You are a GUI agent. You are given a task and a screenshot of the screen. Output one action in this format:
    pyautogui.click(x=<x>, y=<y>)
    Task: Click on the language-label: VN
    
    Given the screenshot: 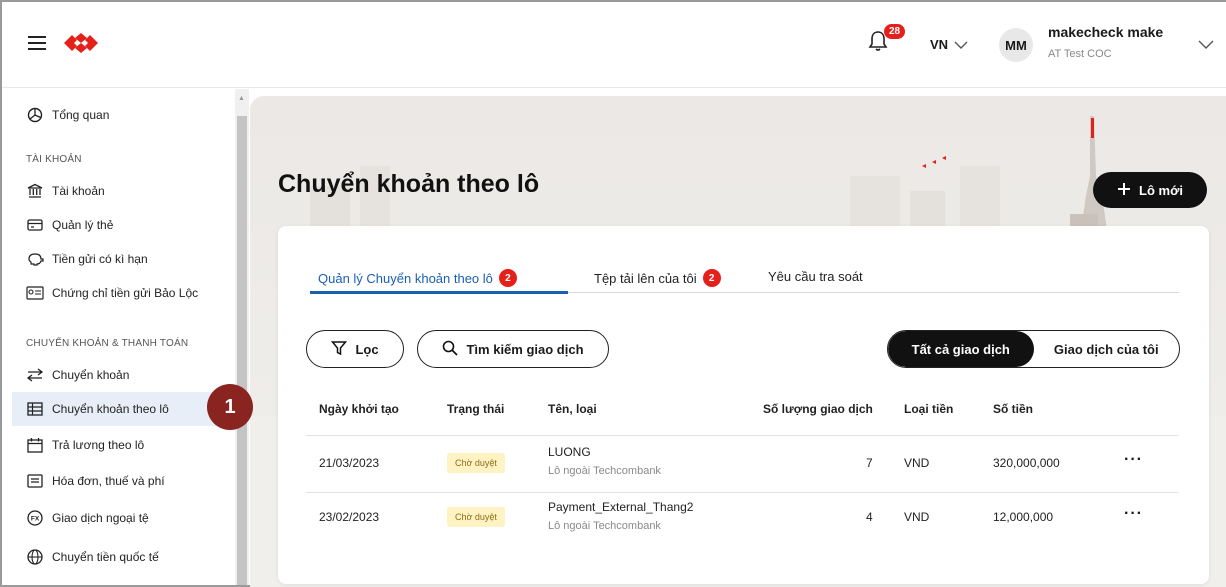 What is the action you would take?
    pyautogui.click(x=939, y=44)
    